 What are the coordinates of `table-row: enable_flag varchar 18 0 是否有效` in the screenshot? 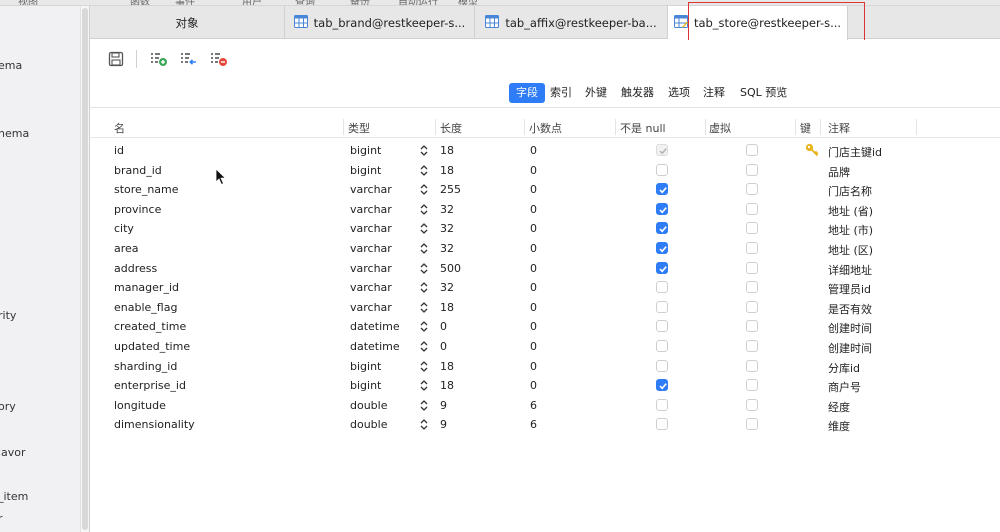 It's located at (545, 308).